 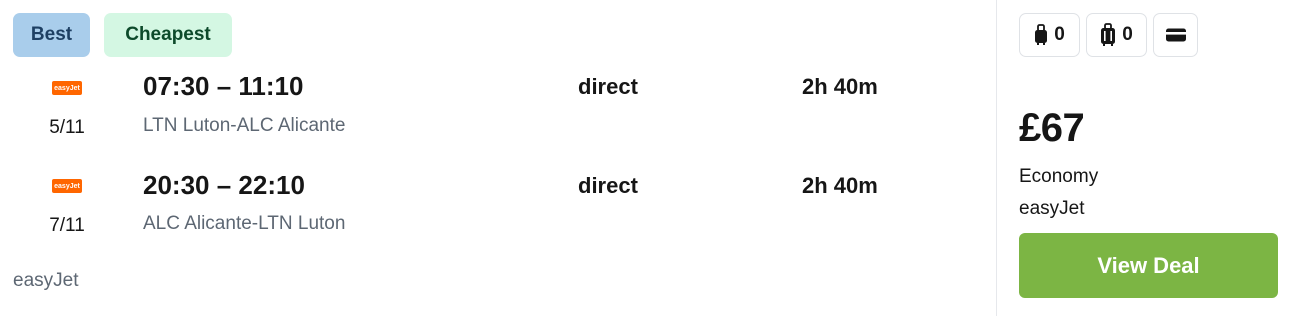 What do you see at coordinates (1108, 35) in the screenshot?
I see `checked-bag-icon` at bounding box center [1108, 35].